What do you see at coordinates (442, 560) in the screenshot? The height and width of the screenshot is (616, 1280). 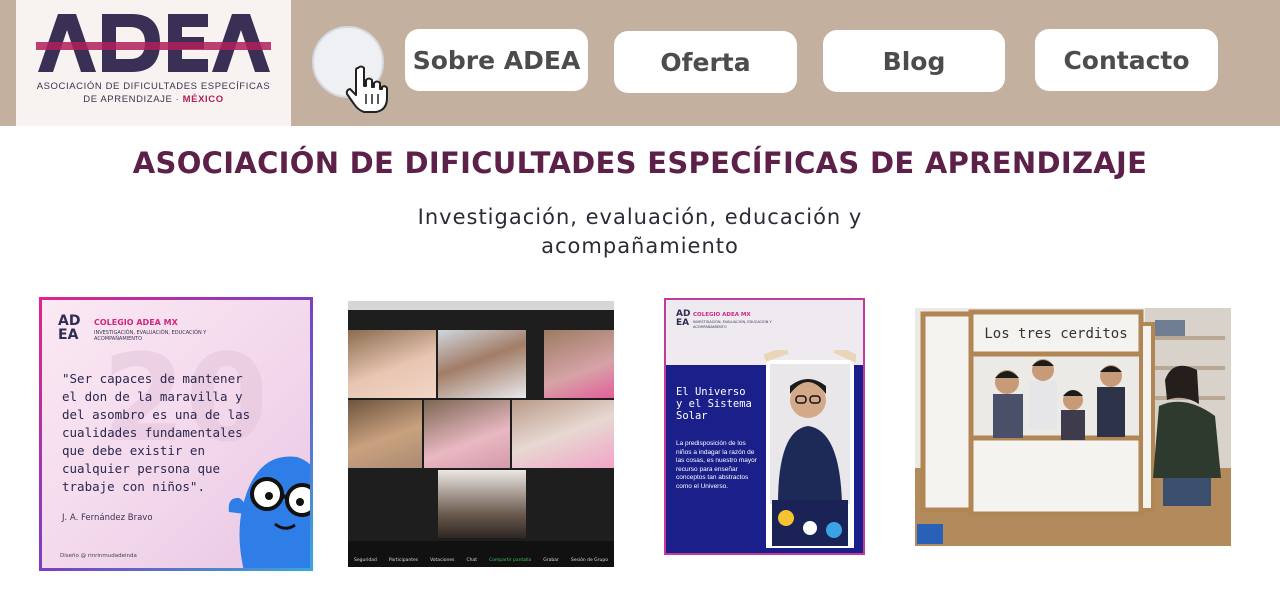 I see `toolbar-label: Votaciones` at bounding box center [442, 560].